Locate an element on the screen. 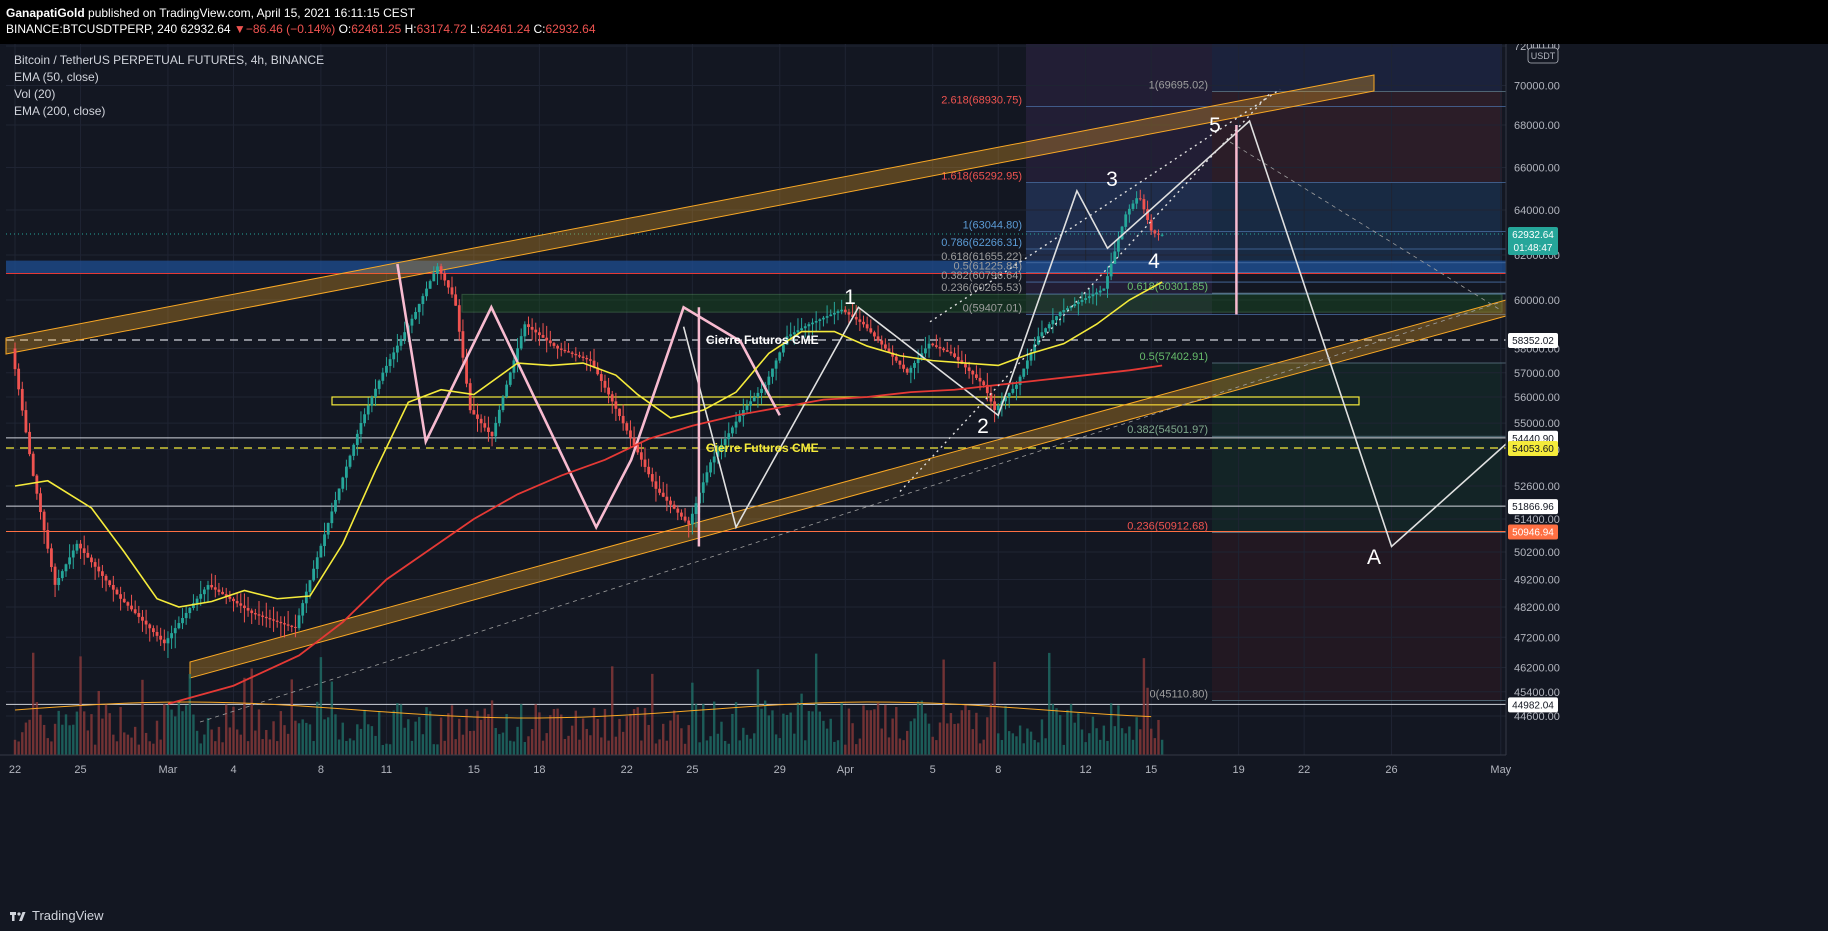 The width and height of the screenshot is (1828, 931). publisher-name: GanapatiGold is located at coordinates (45, 13).